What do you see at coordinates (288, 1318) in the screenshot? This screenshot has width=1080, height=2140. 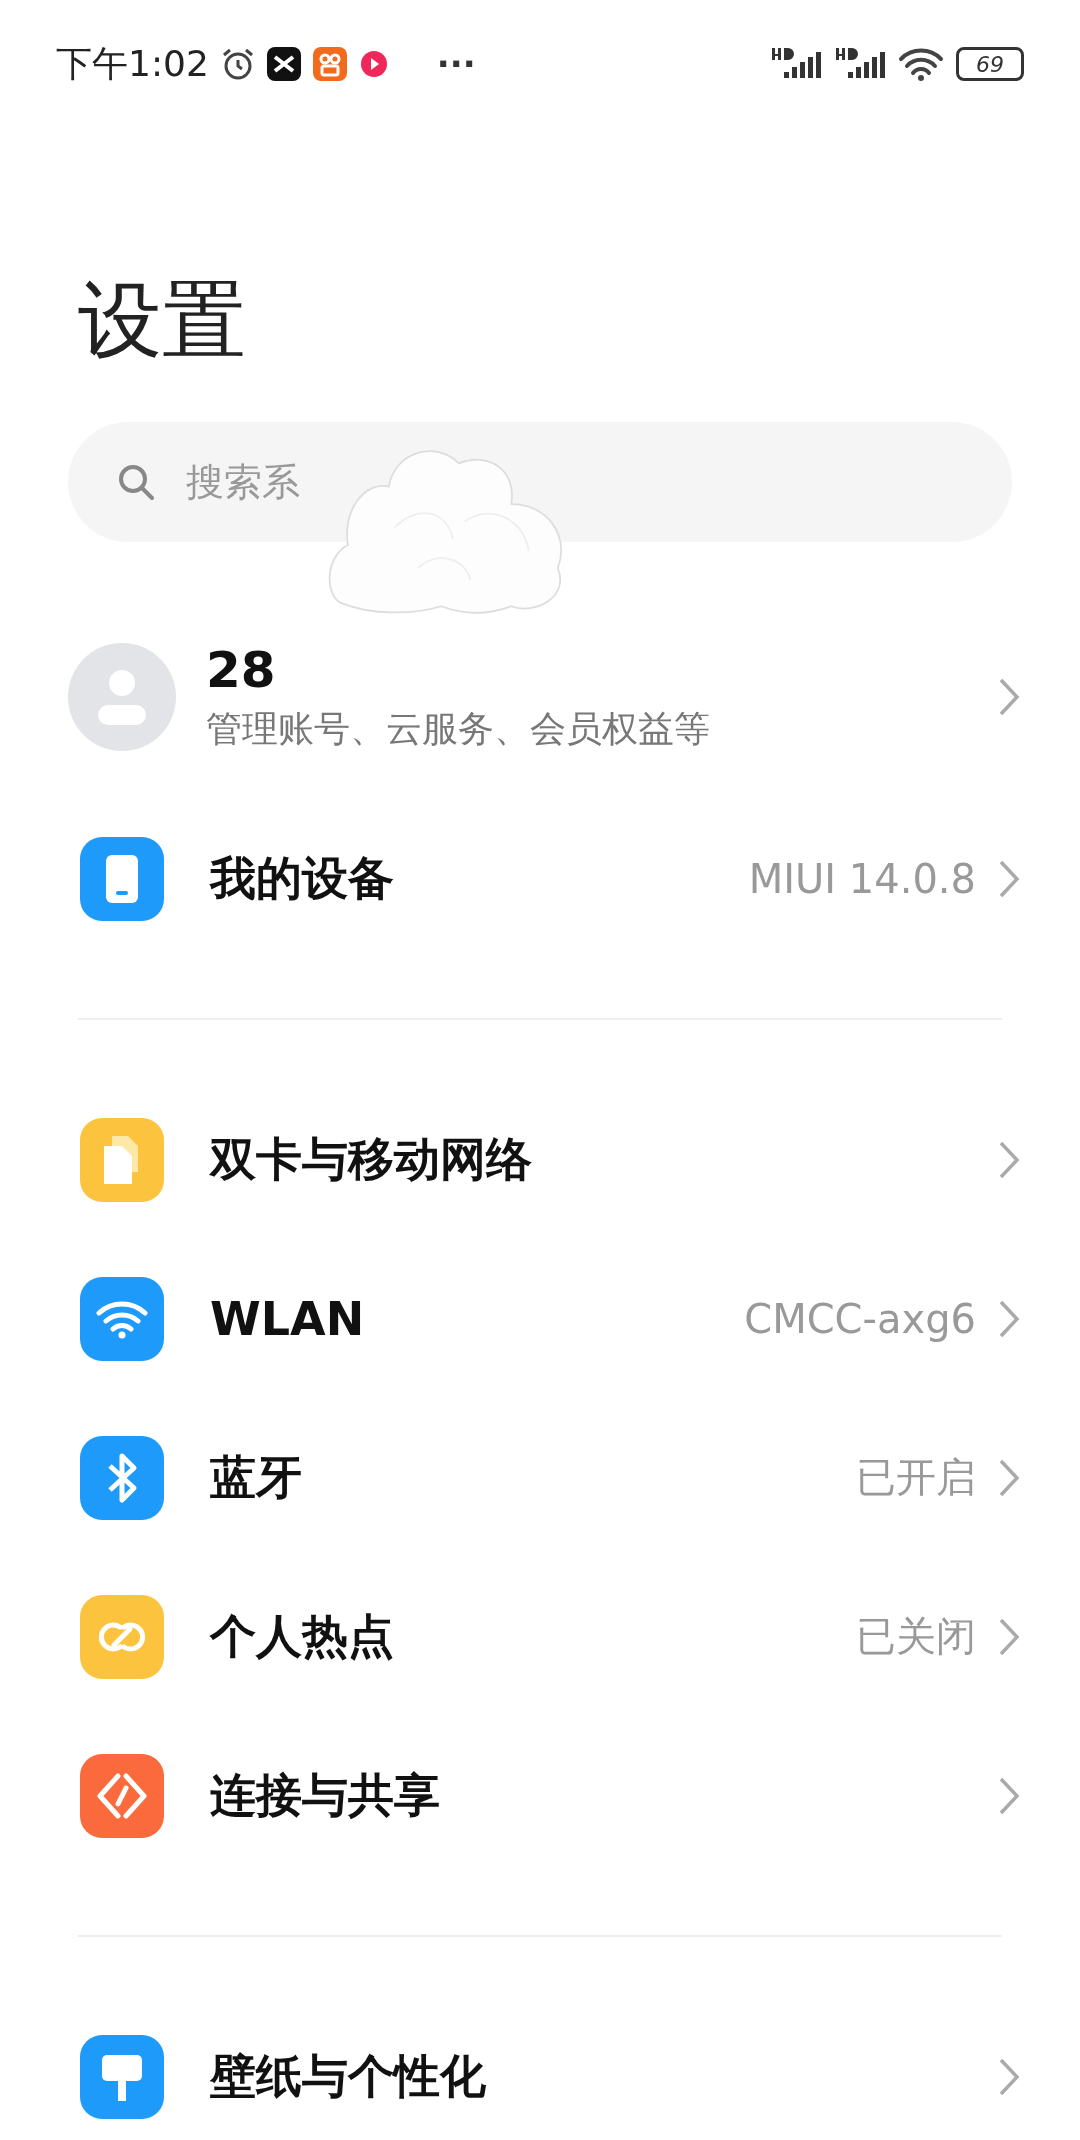 I see `item-label: WLAN` at bounding box center [288, 1318].